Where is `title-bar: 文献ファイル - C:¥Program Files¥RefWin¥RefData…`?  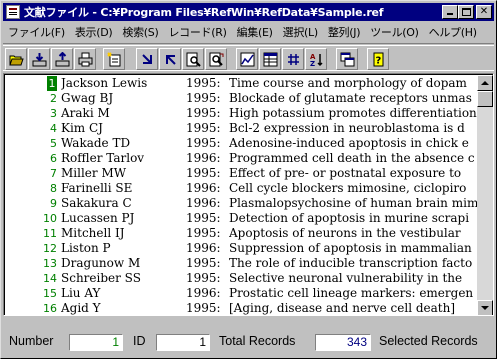 title-bar: 文献ファイル - C:¥Program Files¥RefWin¥RefData… is located at coordinates (248, 12).